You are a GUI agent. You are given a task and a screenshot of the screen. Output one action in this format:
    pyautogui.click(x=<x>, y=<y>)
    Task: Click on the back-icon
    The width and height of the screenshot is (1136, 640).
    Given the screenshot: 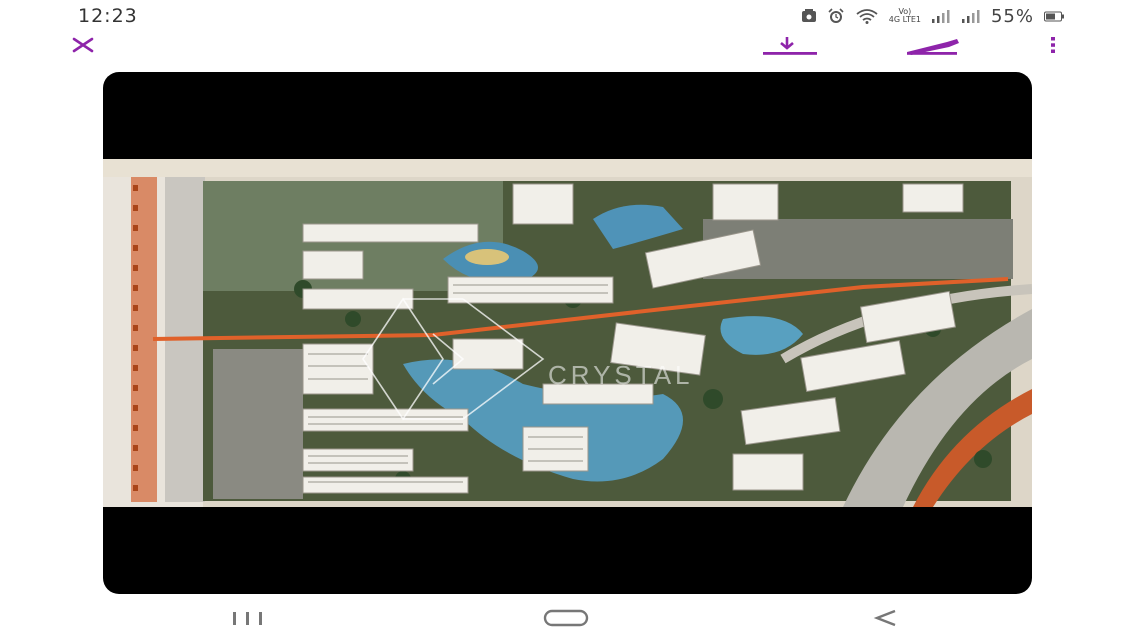 What is the action you would take?
    pyautogui.click(x=886, y=620)
    